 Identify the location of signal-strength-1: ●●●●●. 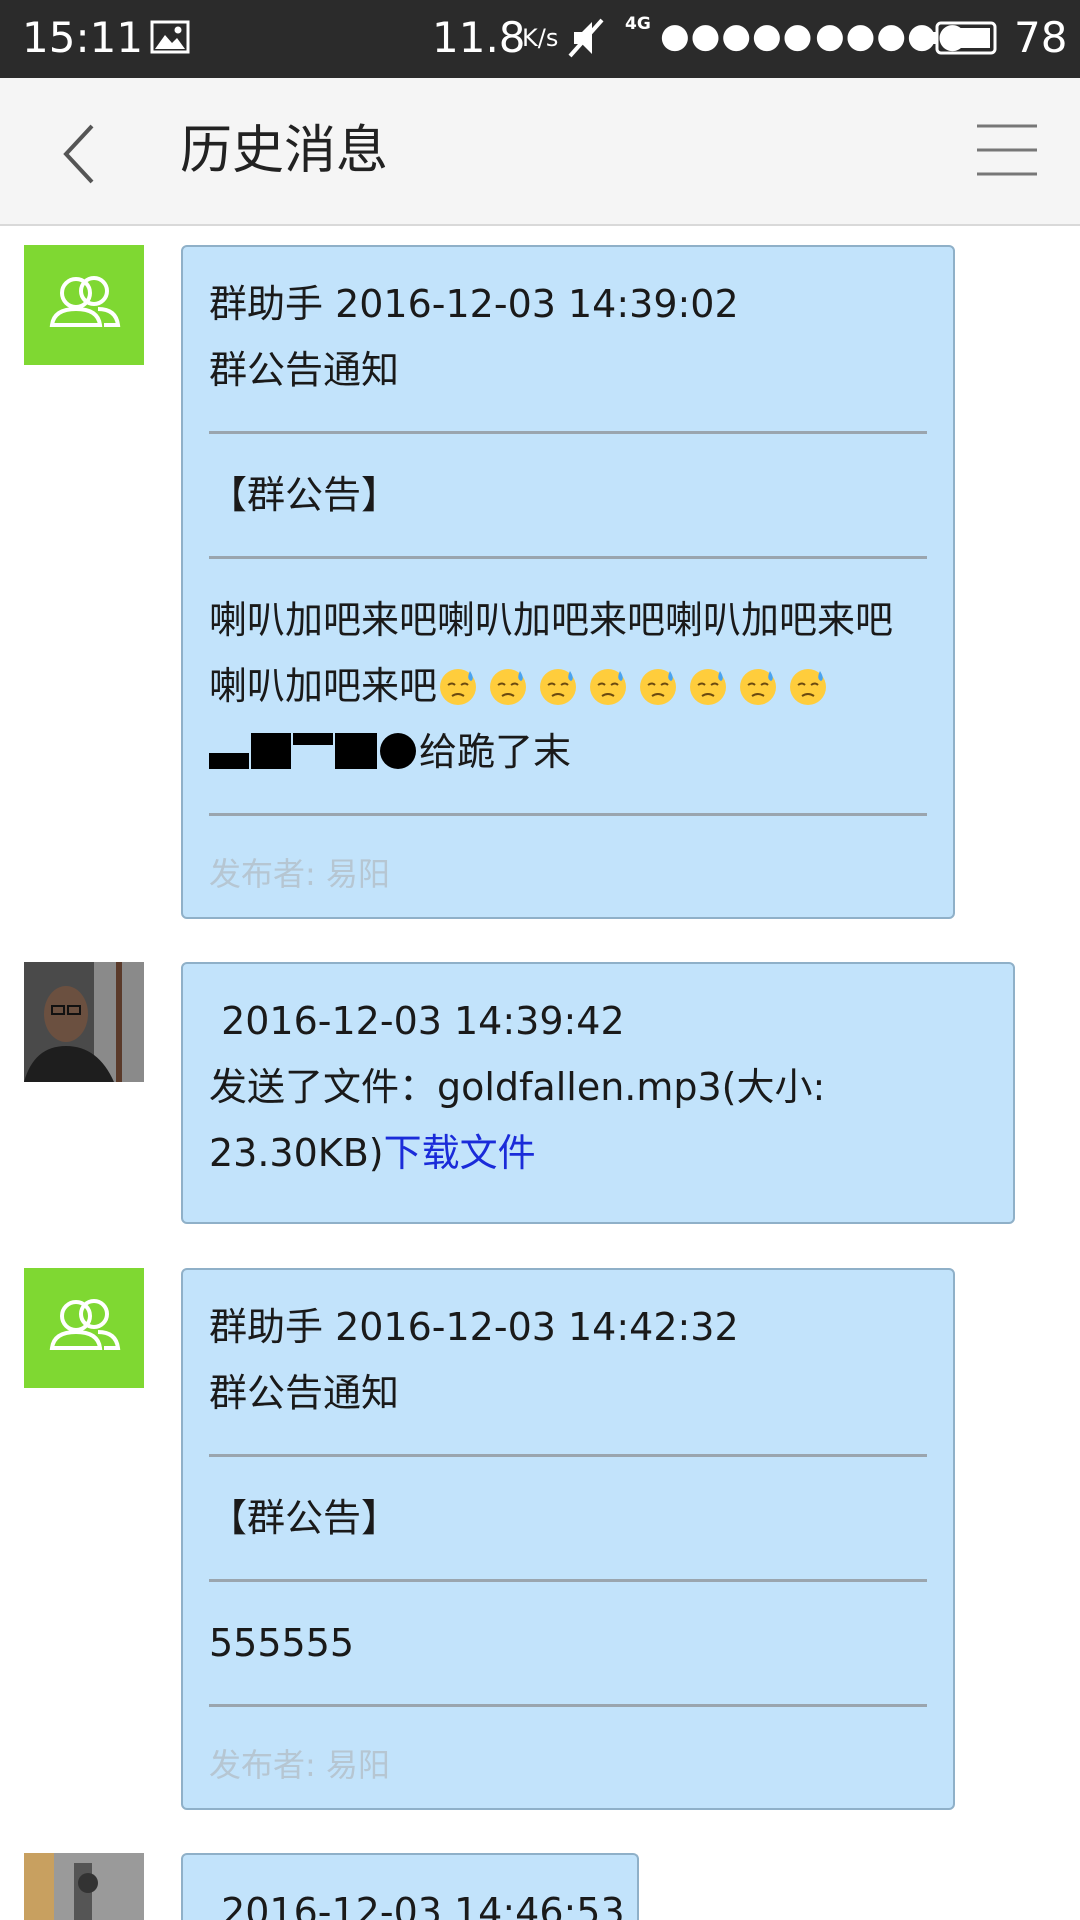
(737, 36).